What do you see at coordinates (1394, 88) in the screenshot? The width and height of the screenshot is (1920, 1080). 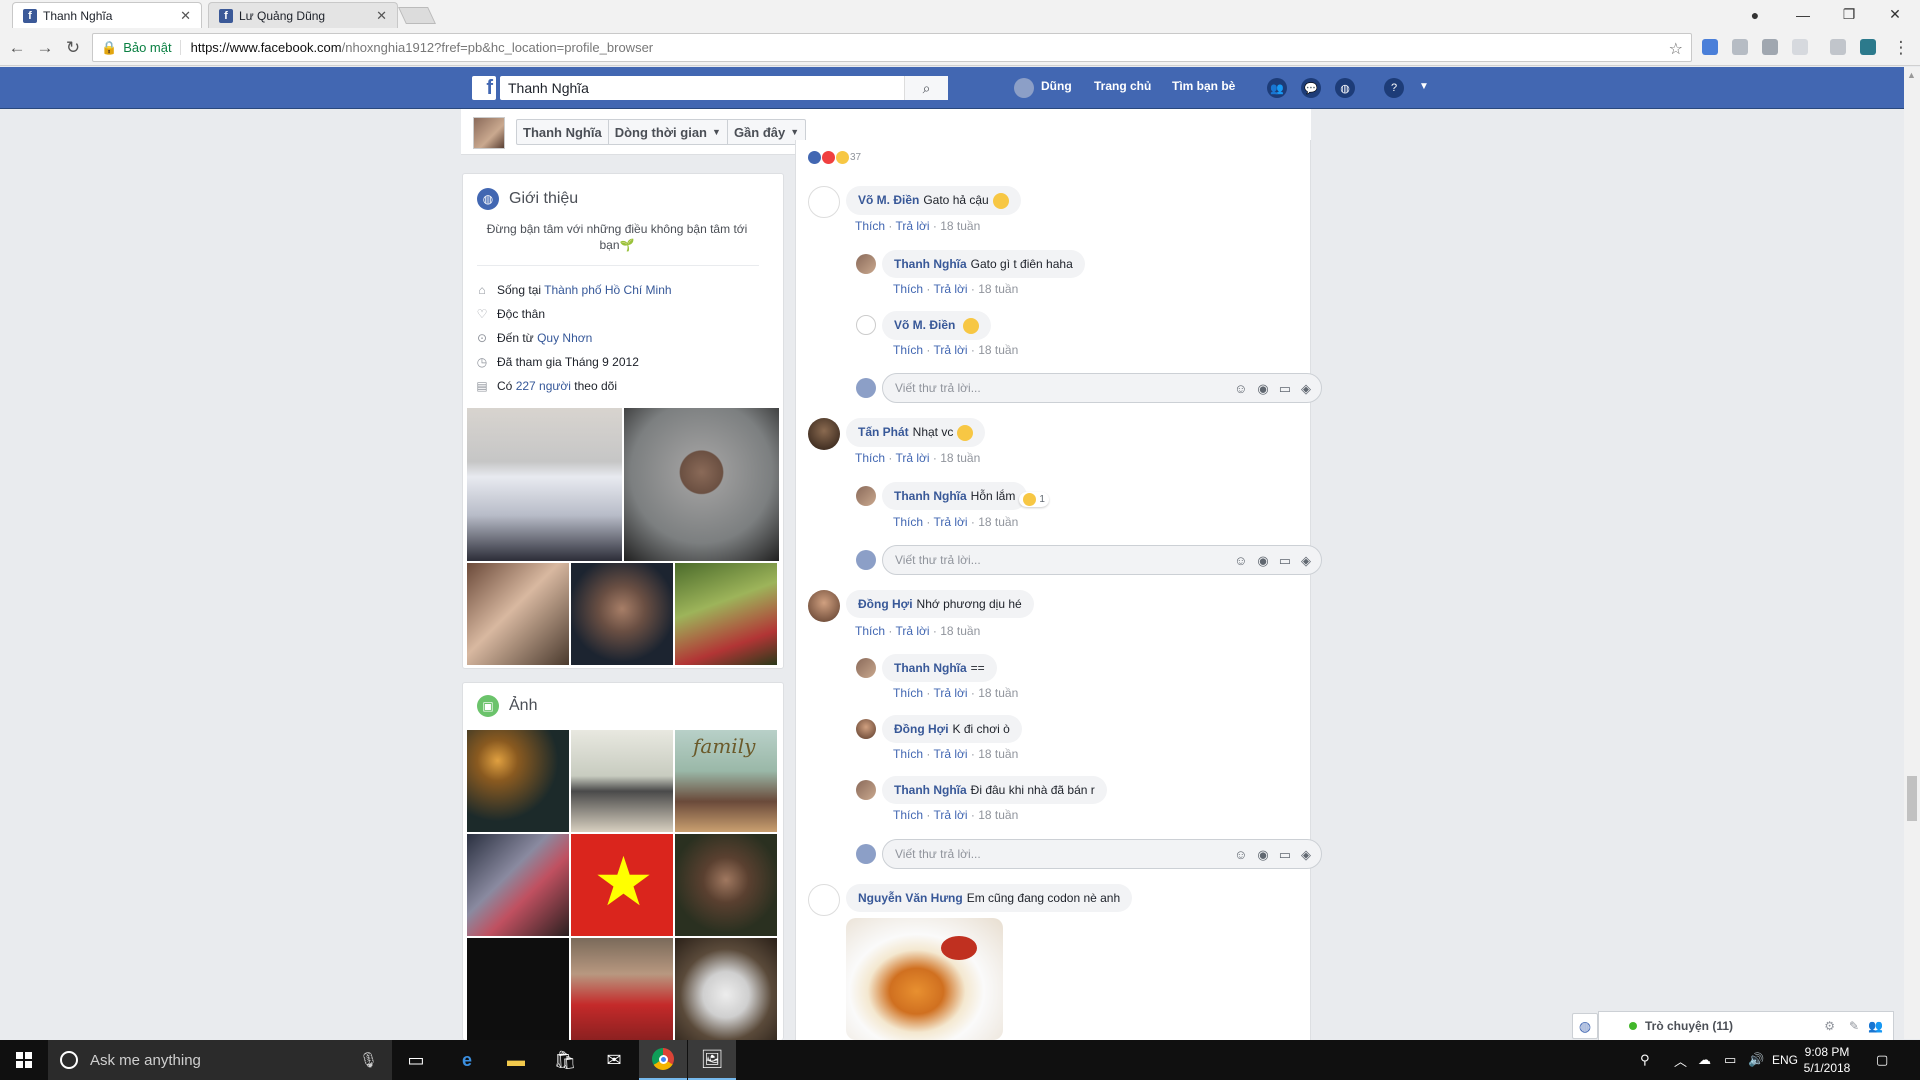 I see `help-icon: ?` at bounding box center [1394, 88].